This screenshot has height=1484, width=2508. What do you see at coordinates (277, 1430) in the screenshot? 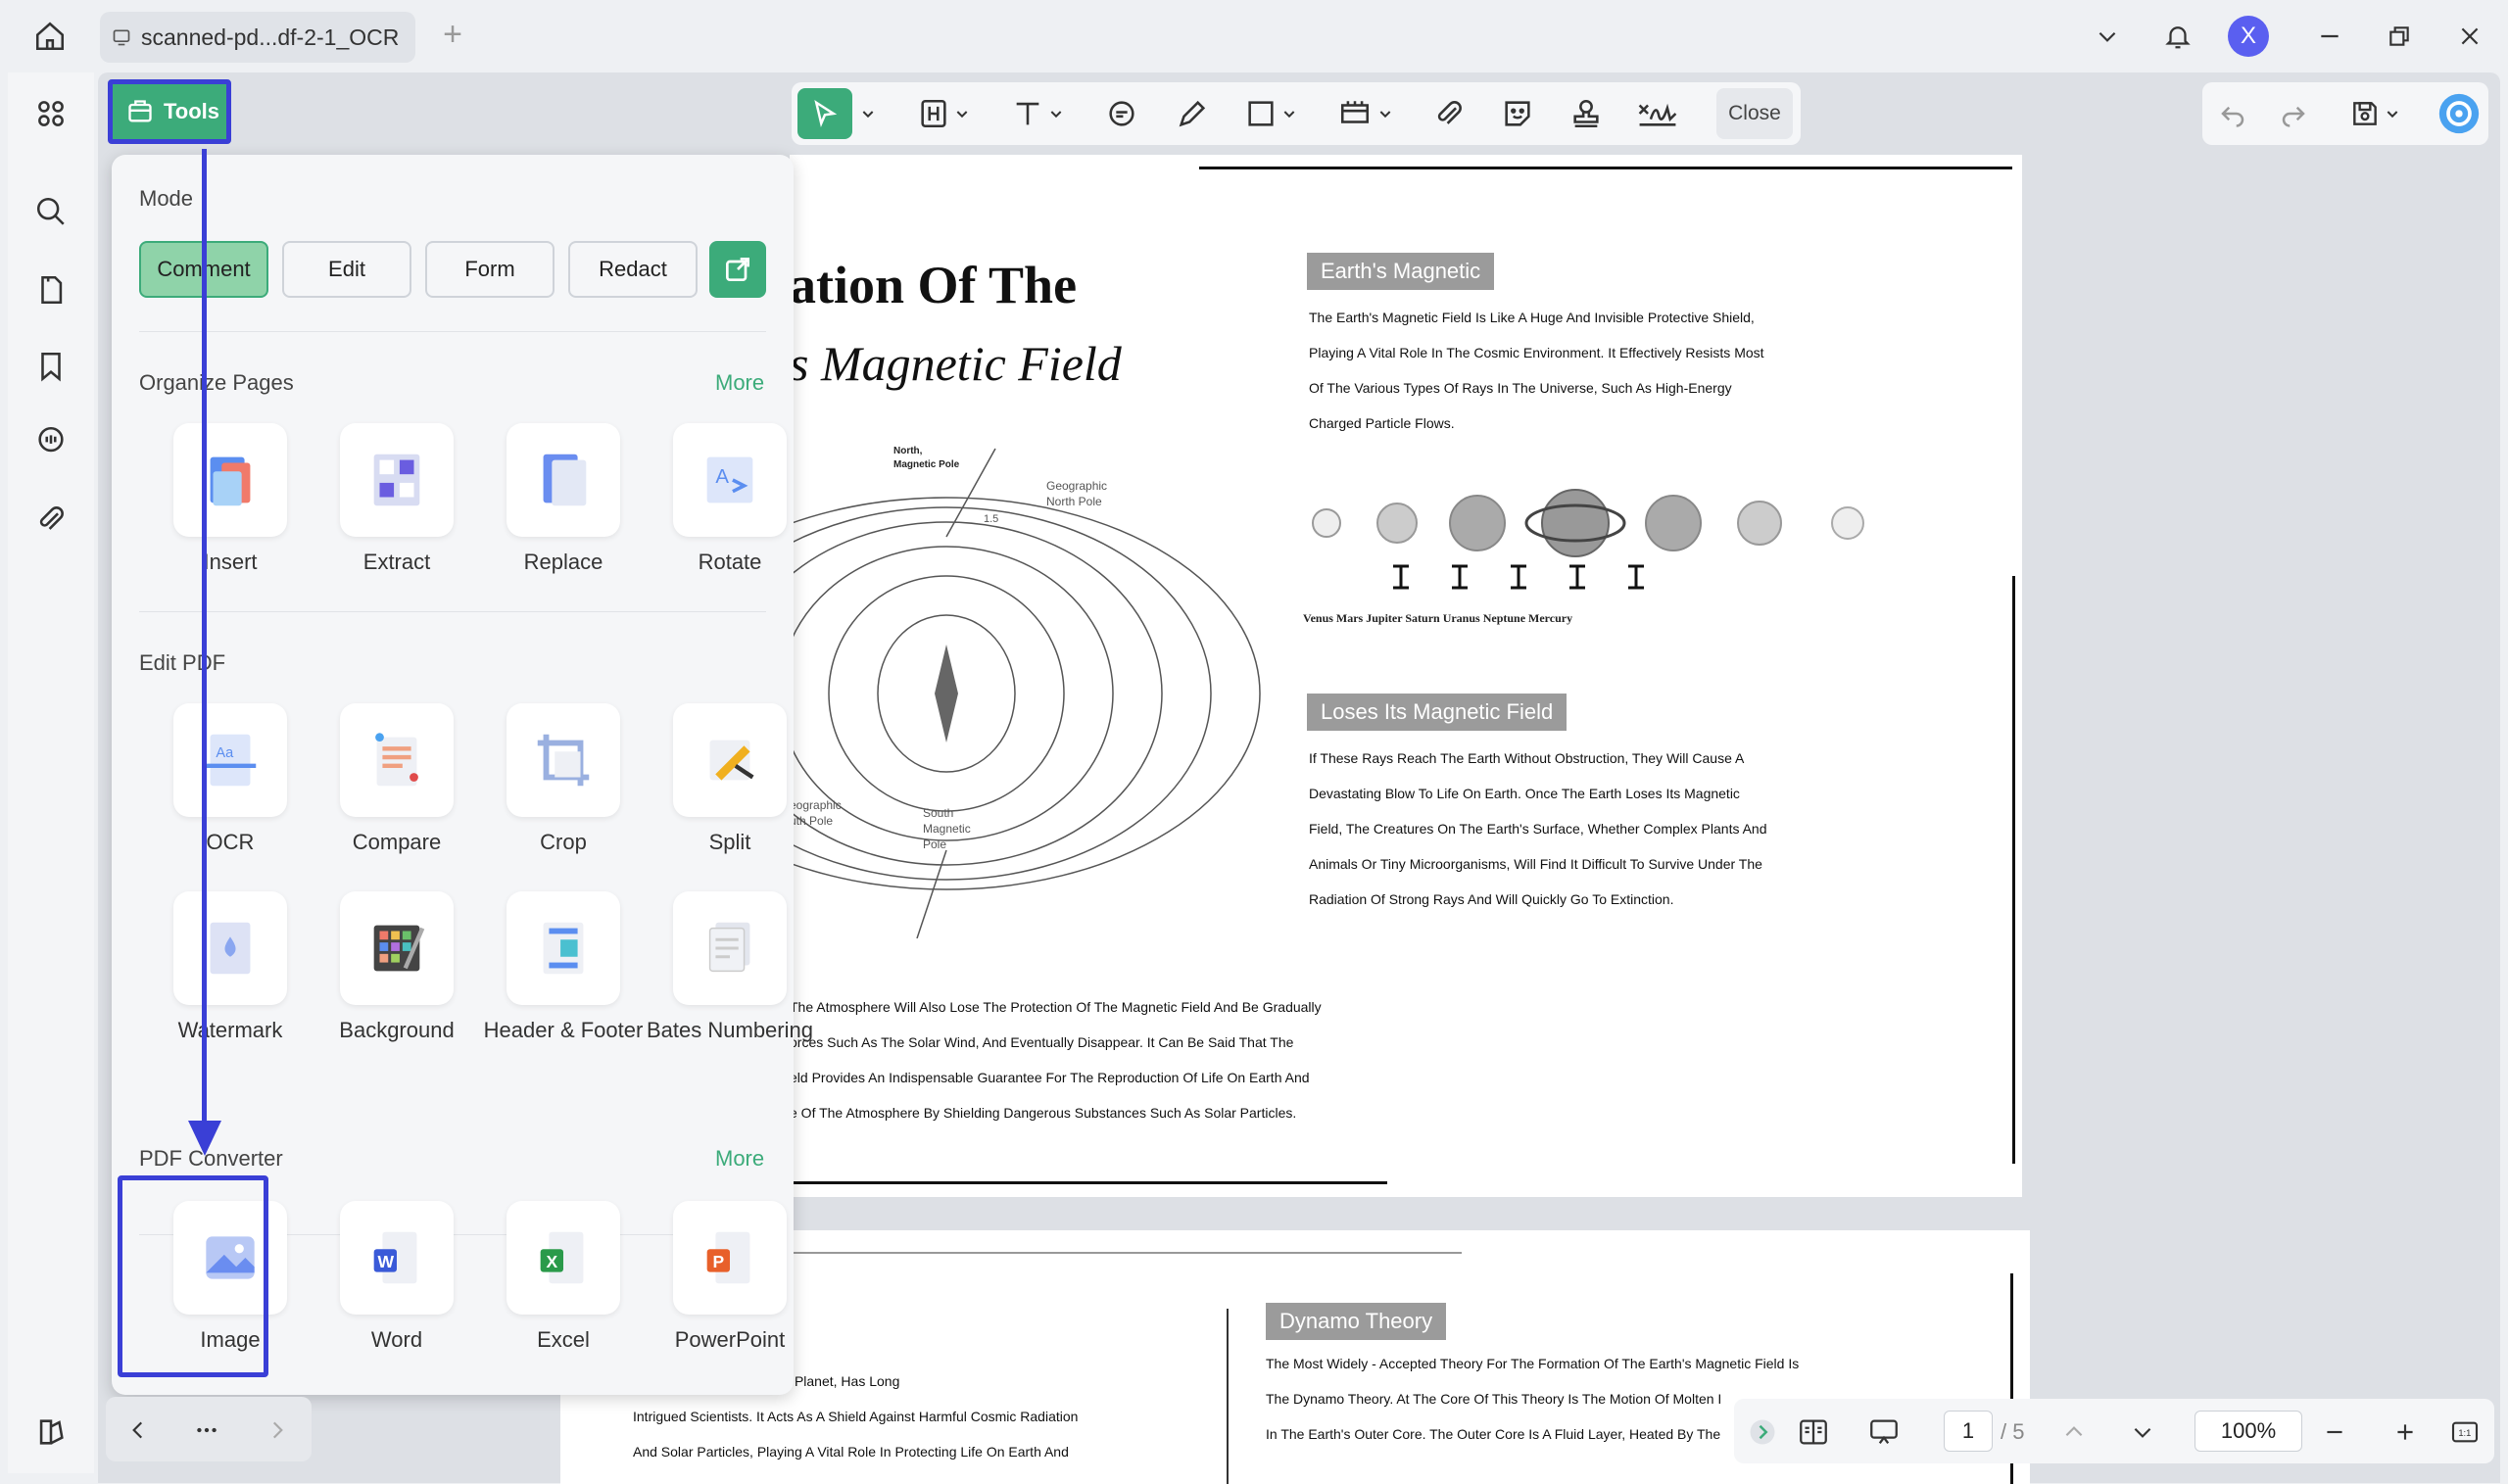
I see `next-icon` at bounding box center [277, 1430].